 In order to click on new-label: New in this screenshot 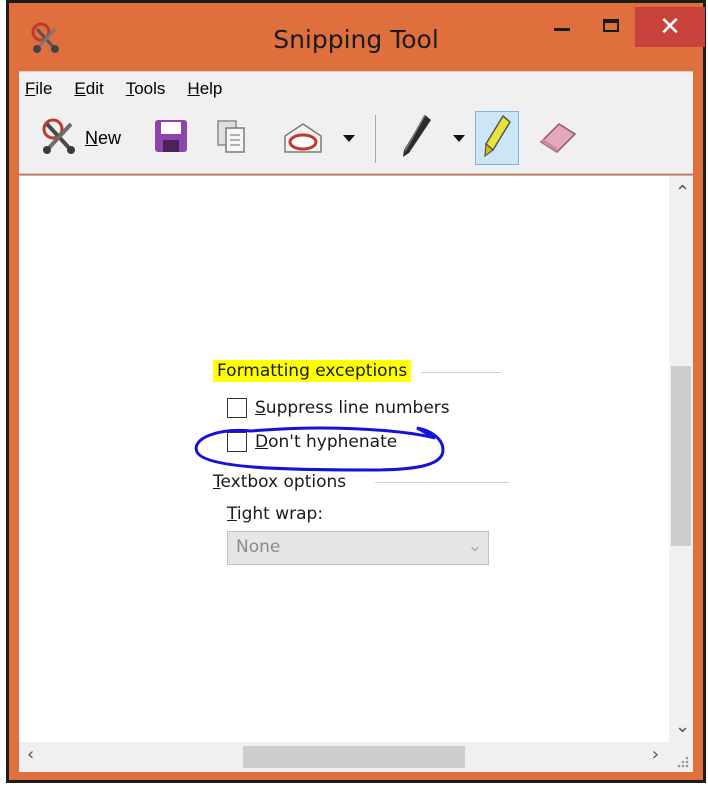, I will do `click(103, 137)`.